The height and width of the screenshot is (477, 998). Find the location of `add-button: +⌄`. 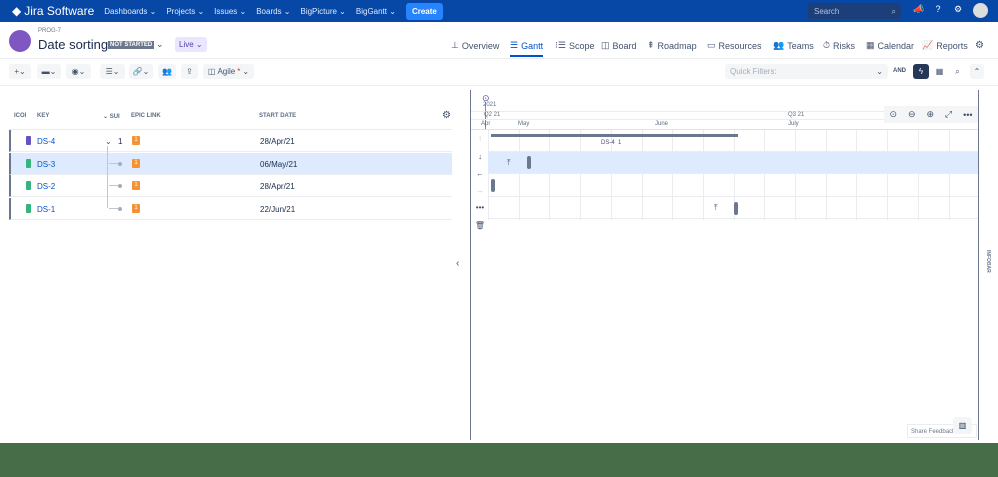

add-button: +⌄ is located at coordinates (20, 71).